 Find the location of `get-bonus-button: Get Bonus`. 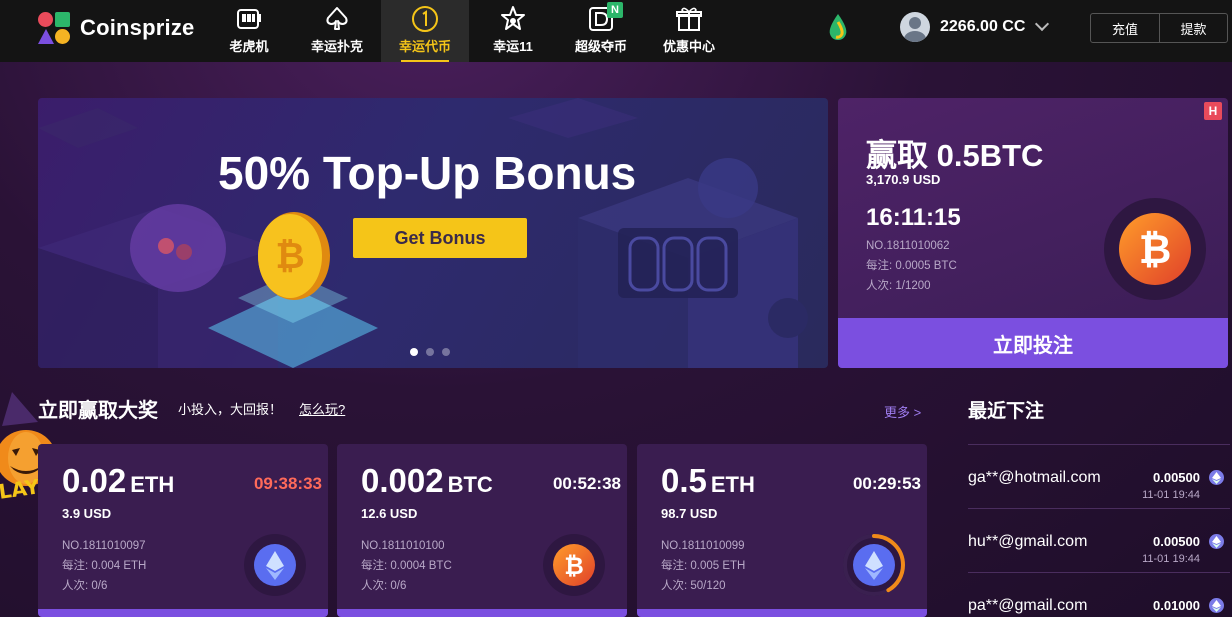

get-bonus-button: Get Bonus is located at coordinates (440, 238).